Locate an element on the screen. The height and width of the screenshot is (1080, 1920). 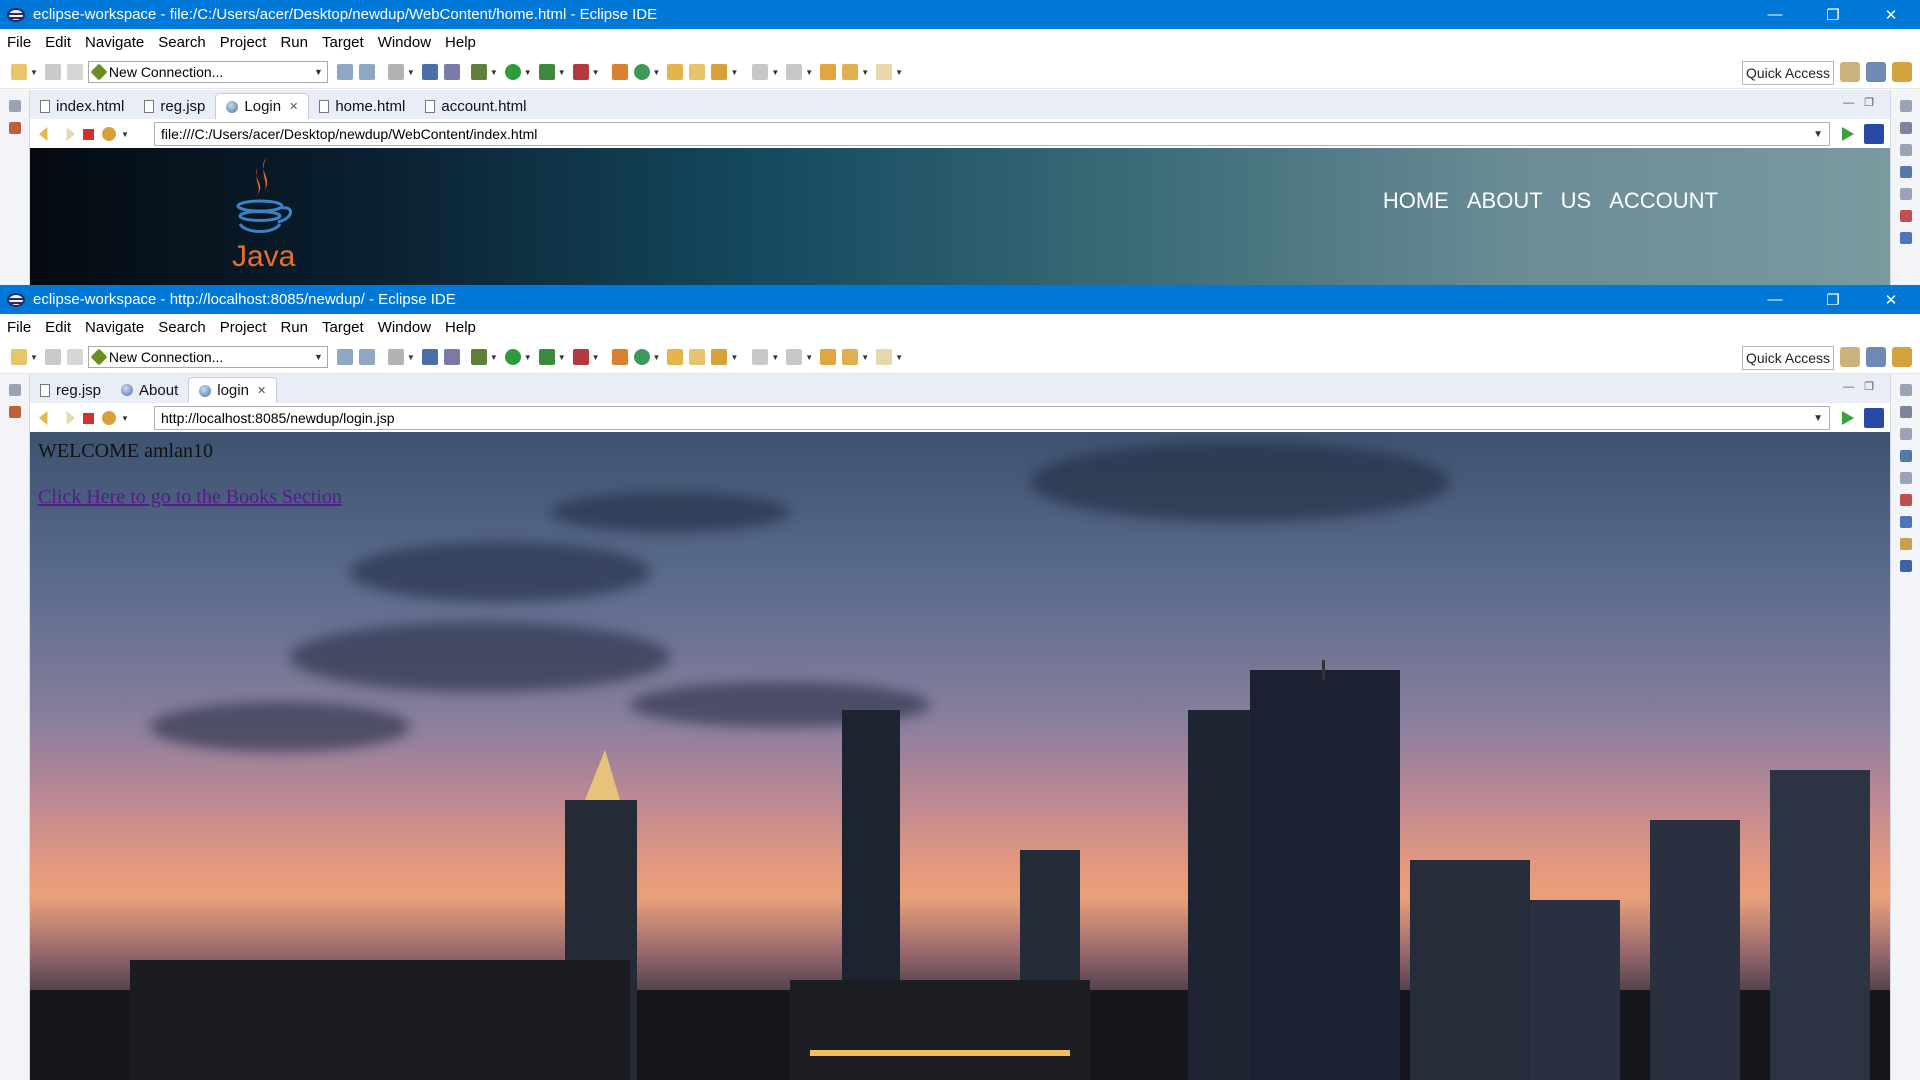
url-input: http://localhost:8085/newdup/login.jsp ▼ is located at coordinates (992, 418).